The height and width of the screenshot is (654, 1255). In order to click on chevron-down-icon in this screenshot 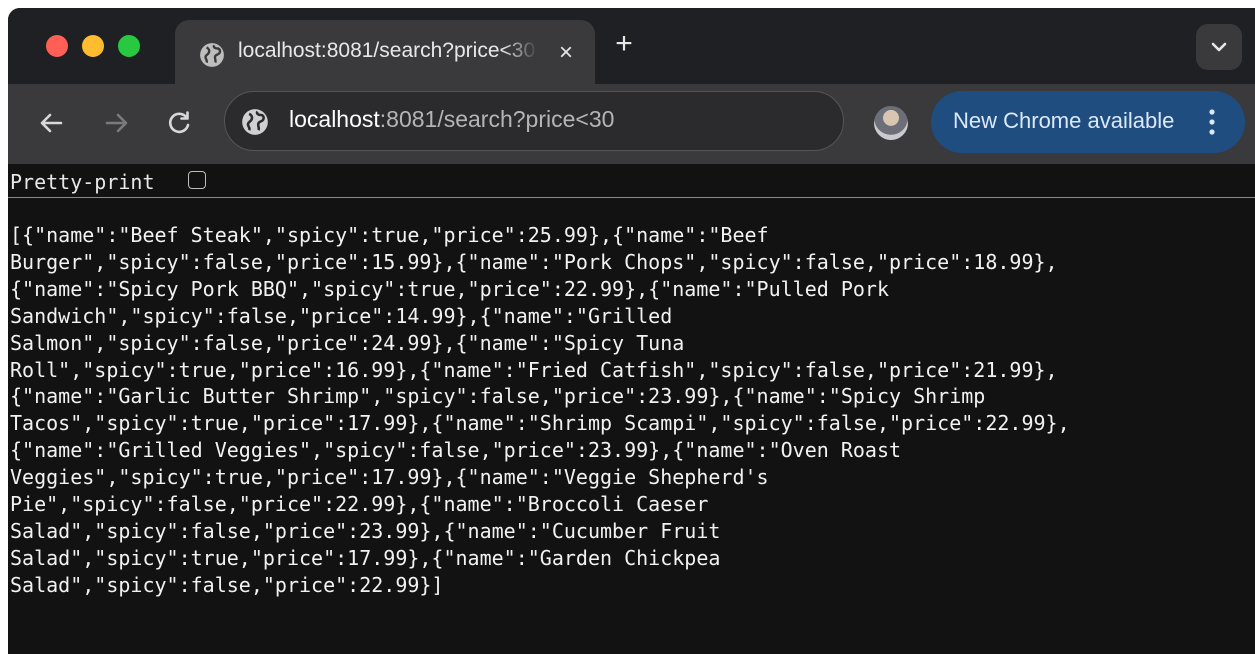, I will do `click(1219, 47)`.